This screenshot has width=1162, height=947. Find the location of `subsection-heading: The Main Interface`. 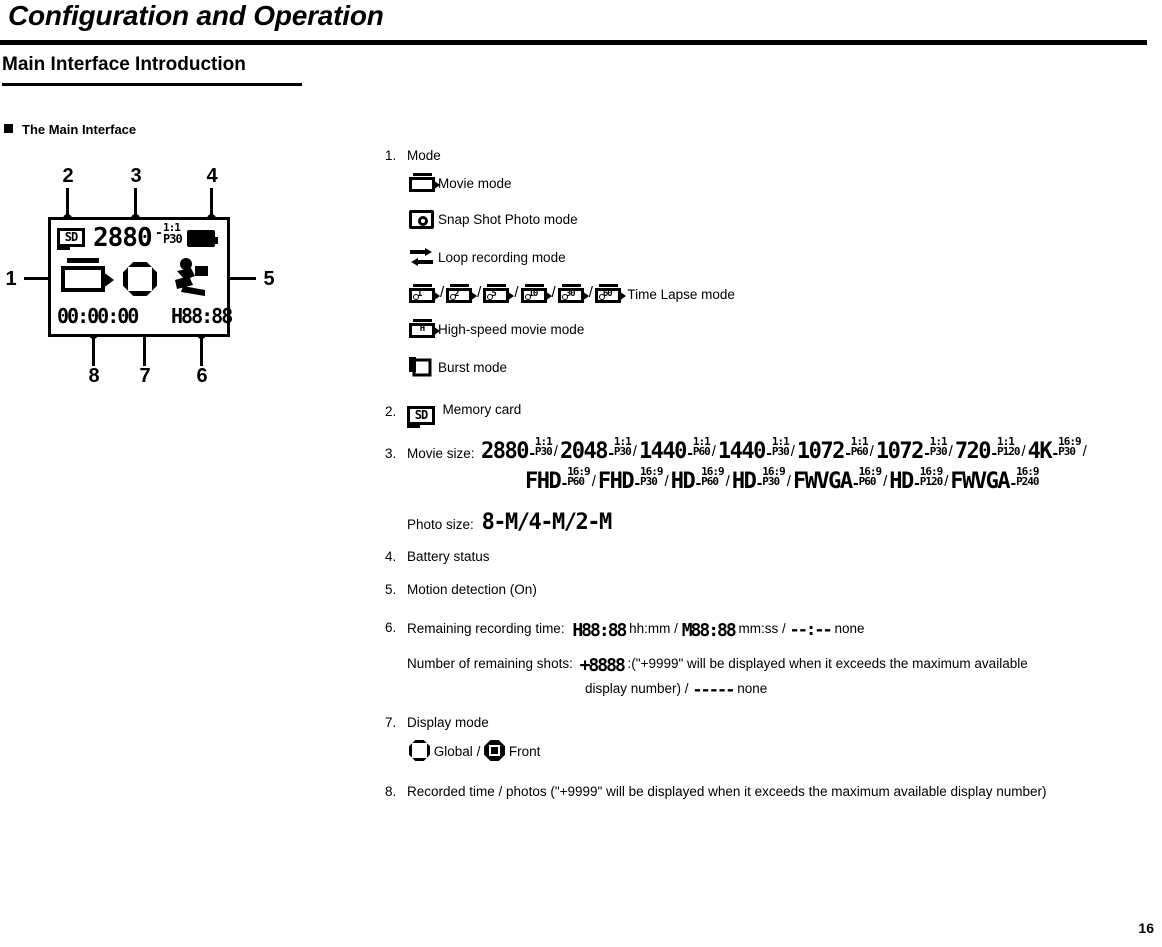

subsection-heading: The Main Interface is located at coordinates (70, 129).